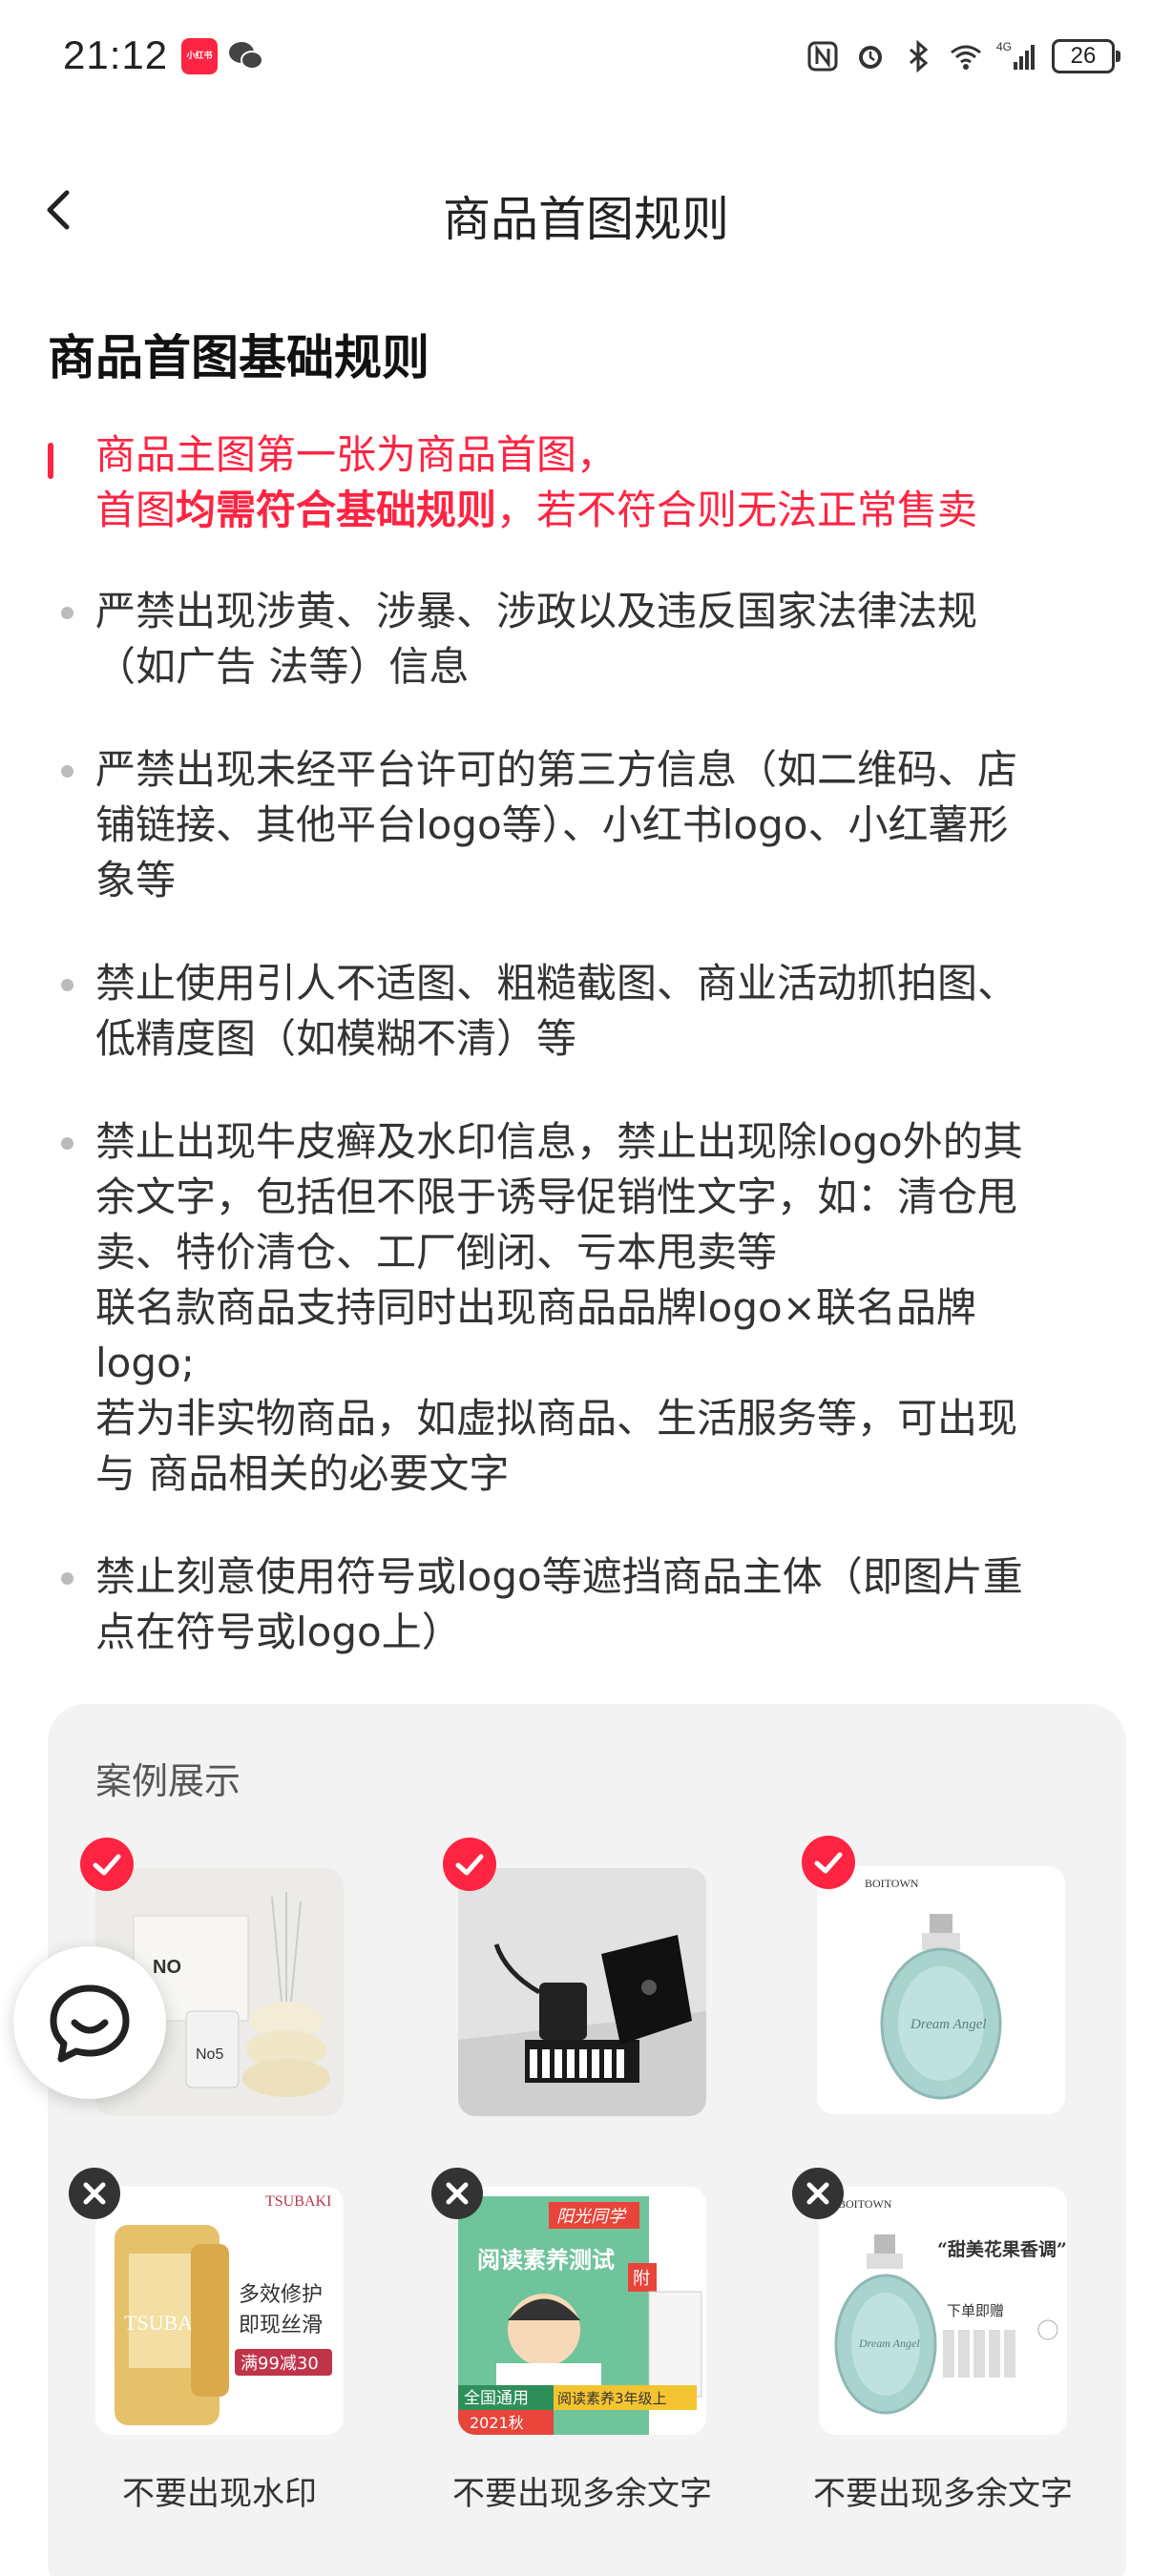  I want to click on rule-line: 严禁出现涉黄、涉暴、涉政以及违反国家法律法规, so click(536, 611).